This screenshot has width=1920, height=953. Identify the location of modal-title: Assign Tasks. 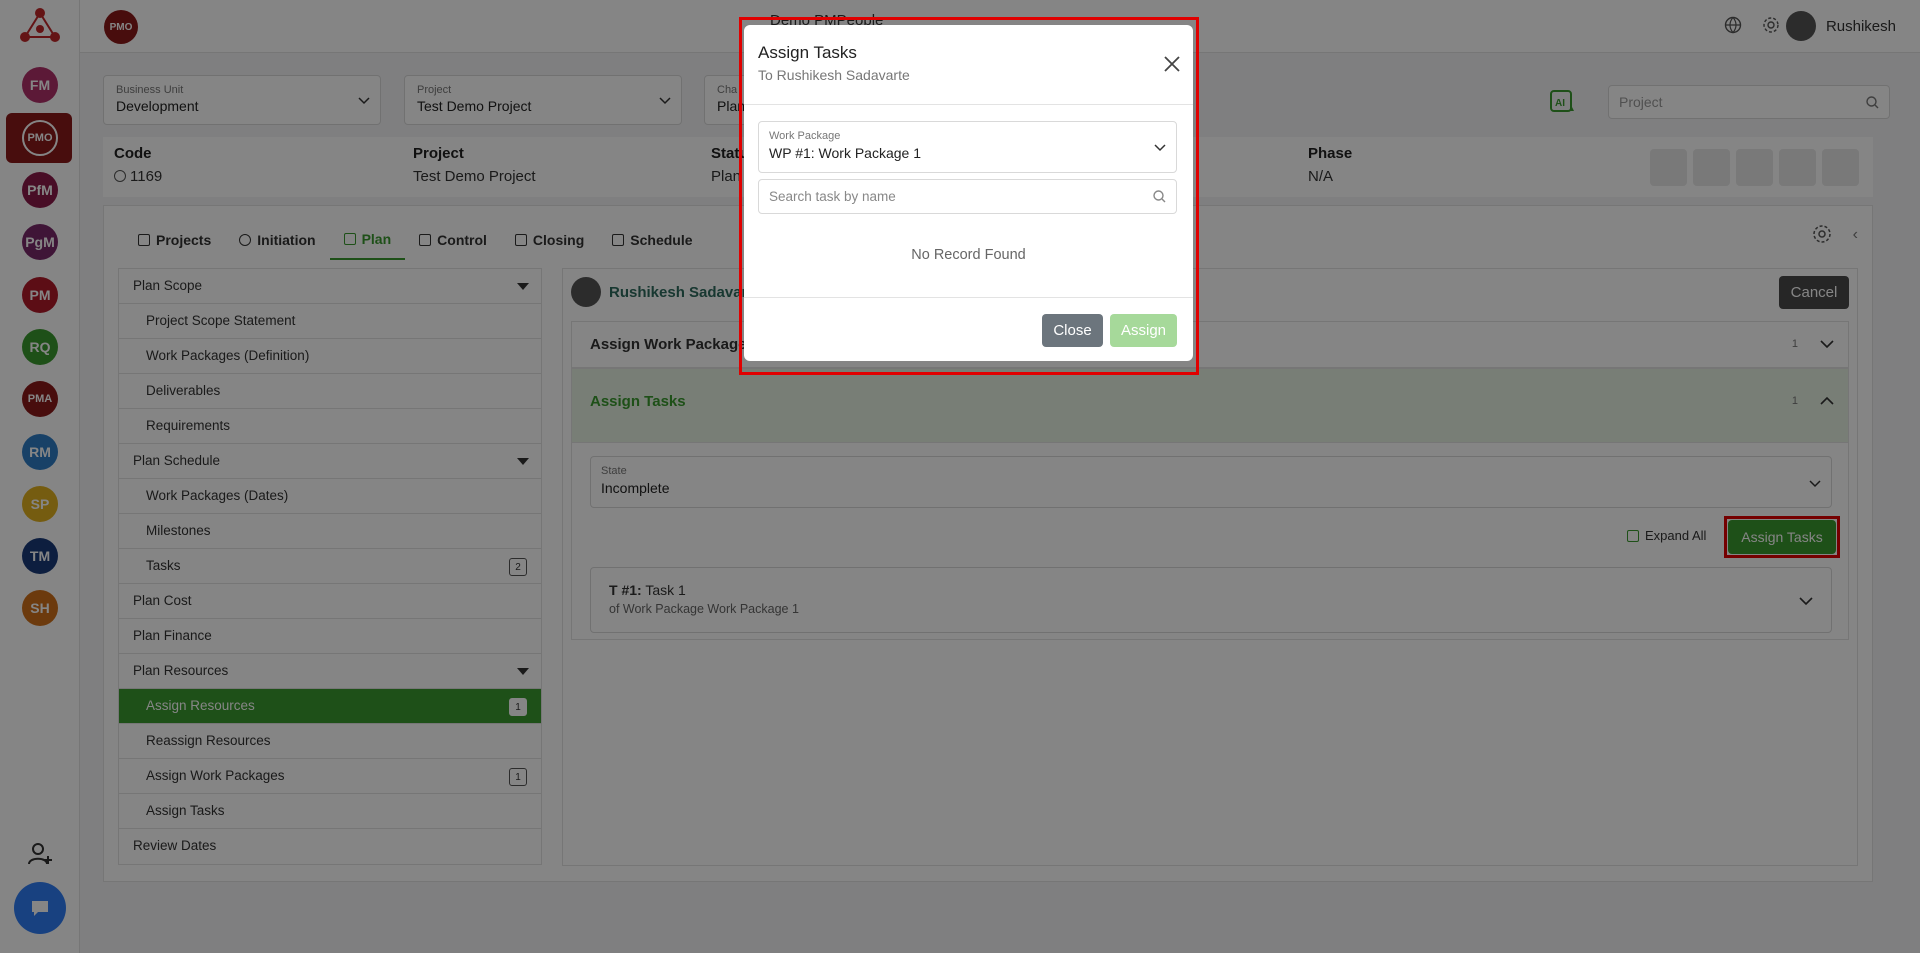
(807, 52).